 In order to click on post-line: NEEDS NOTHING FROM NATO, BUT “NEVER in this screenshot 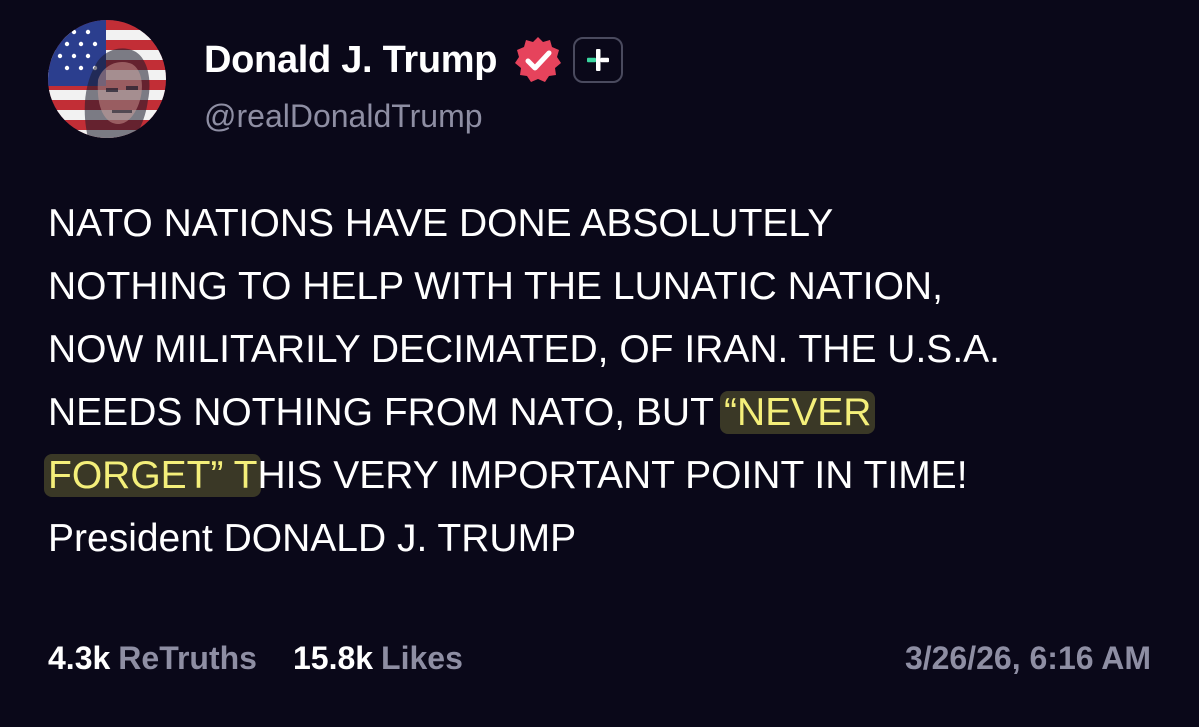, I will do `click(603, 412)`.